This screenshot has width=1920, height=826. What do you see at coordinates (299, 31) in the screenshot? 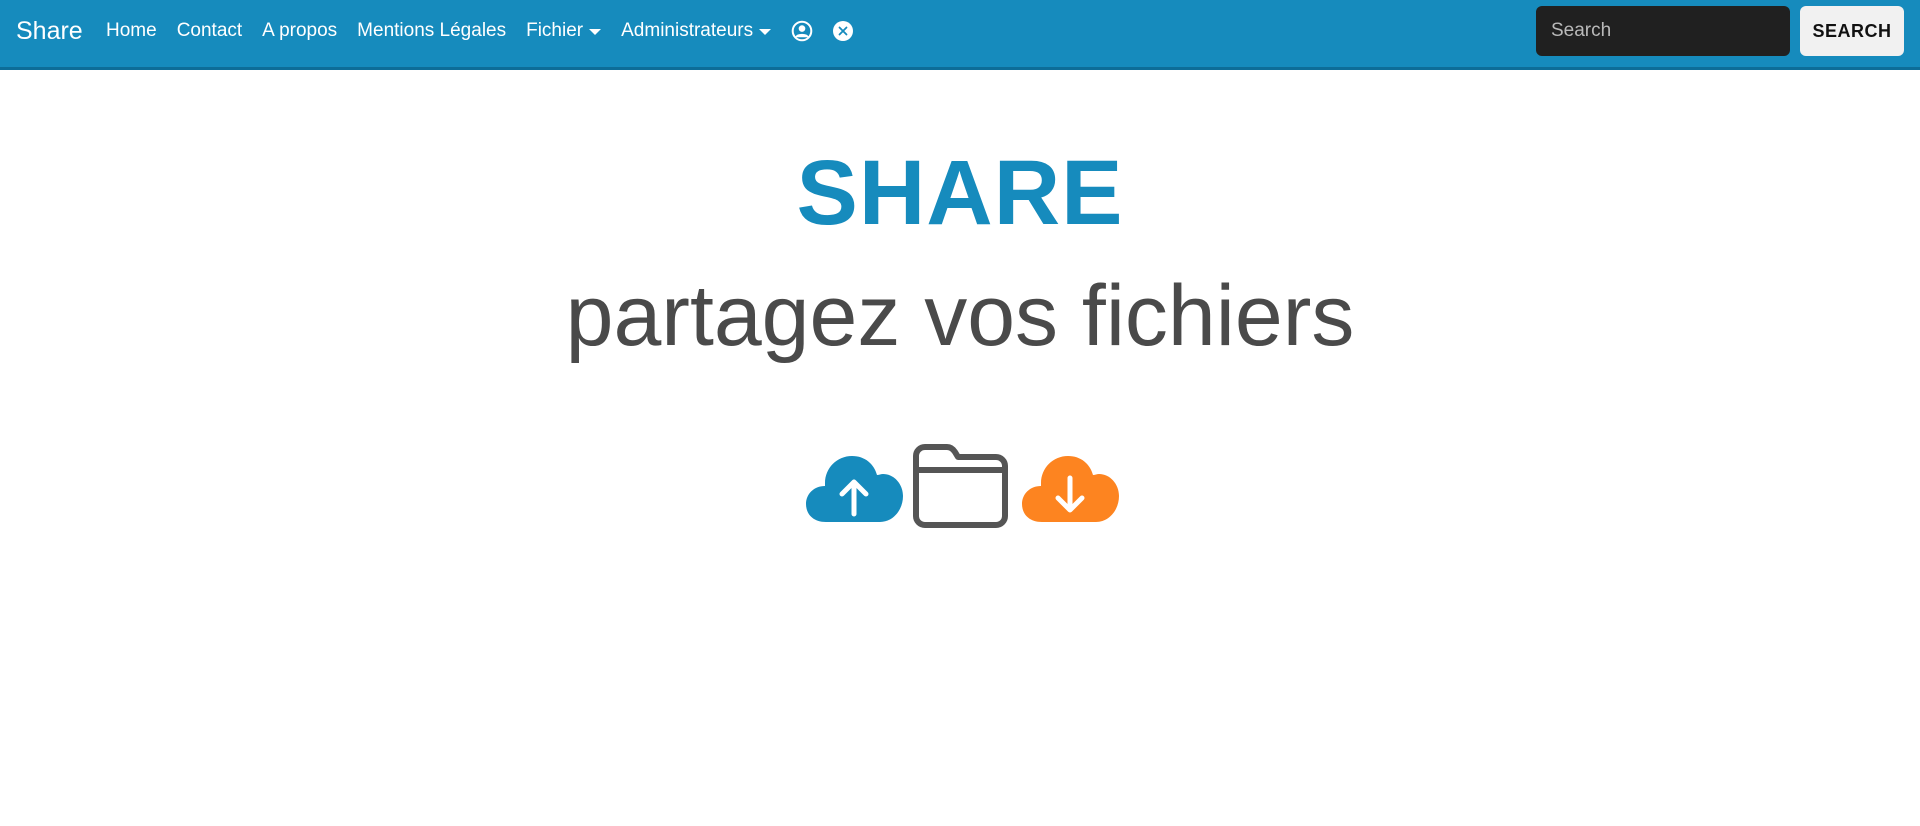
I see `nav-link-a-propos: A propos` at bounding box center [299, 31].